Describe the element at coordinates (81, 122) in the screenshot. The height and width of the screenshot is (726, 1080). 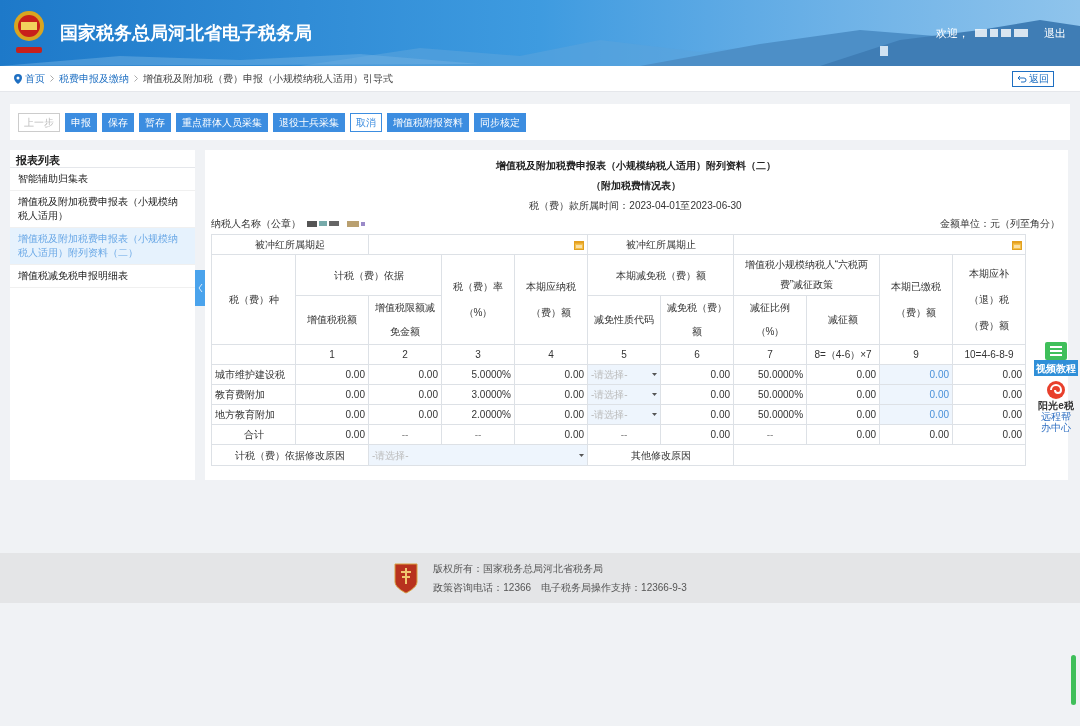
I see `toolbar-button: 申报` at that location.